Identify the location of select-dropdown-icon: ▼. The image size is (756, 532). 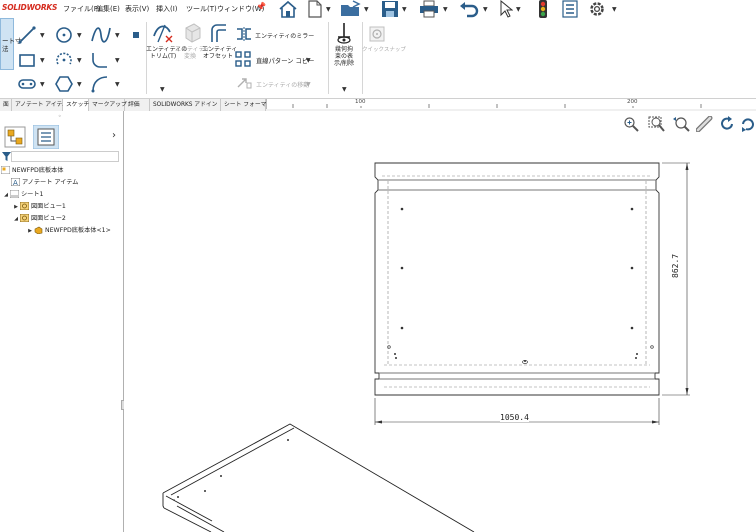
(518, 9).